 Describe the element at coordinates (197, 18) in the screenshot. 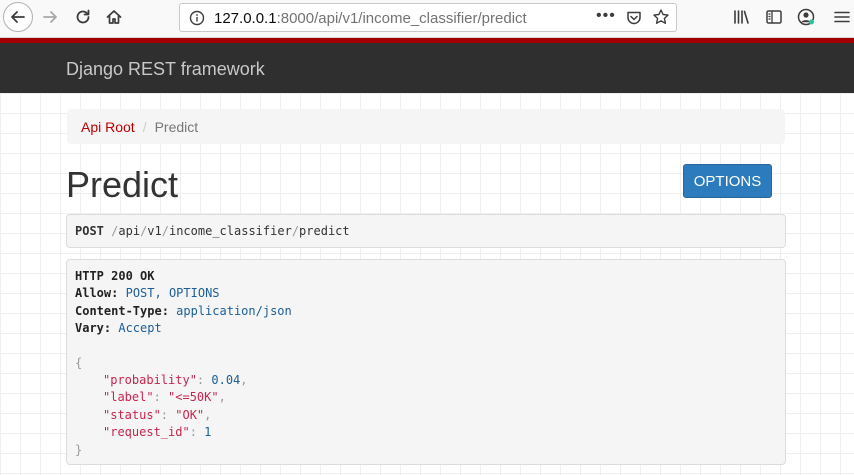

I see `info-icon` at that location.